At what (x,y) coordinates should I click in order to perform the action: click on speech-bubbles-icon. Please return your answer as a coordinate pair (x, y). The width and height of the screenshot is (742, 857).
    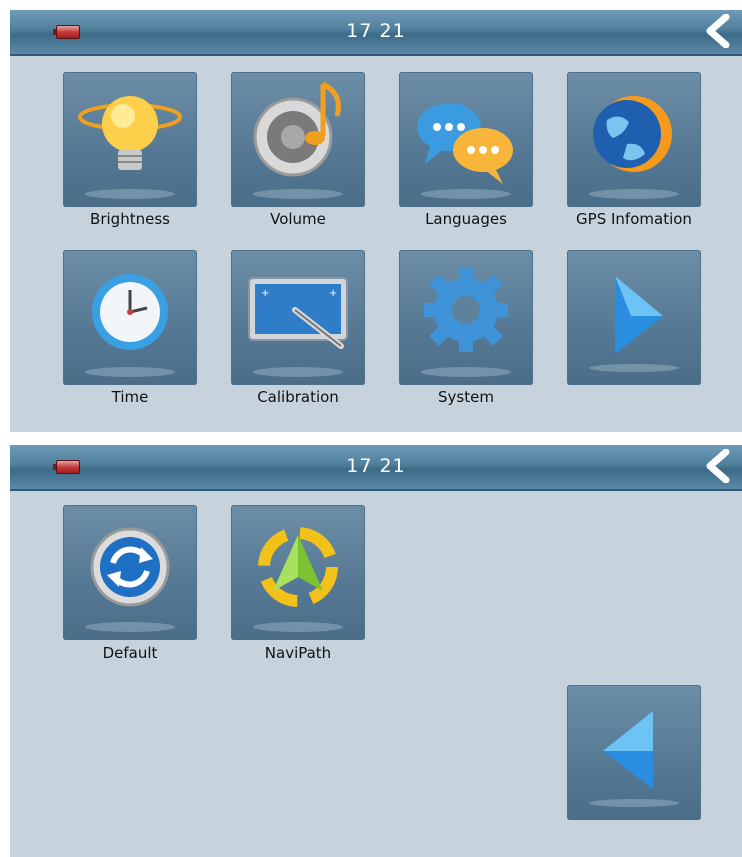
    Looking at the image, I should click on (465, 151).